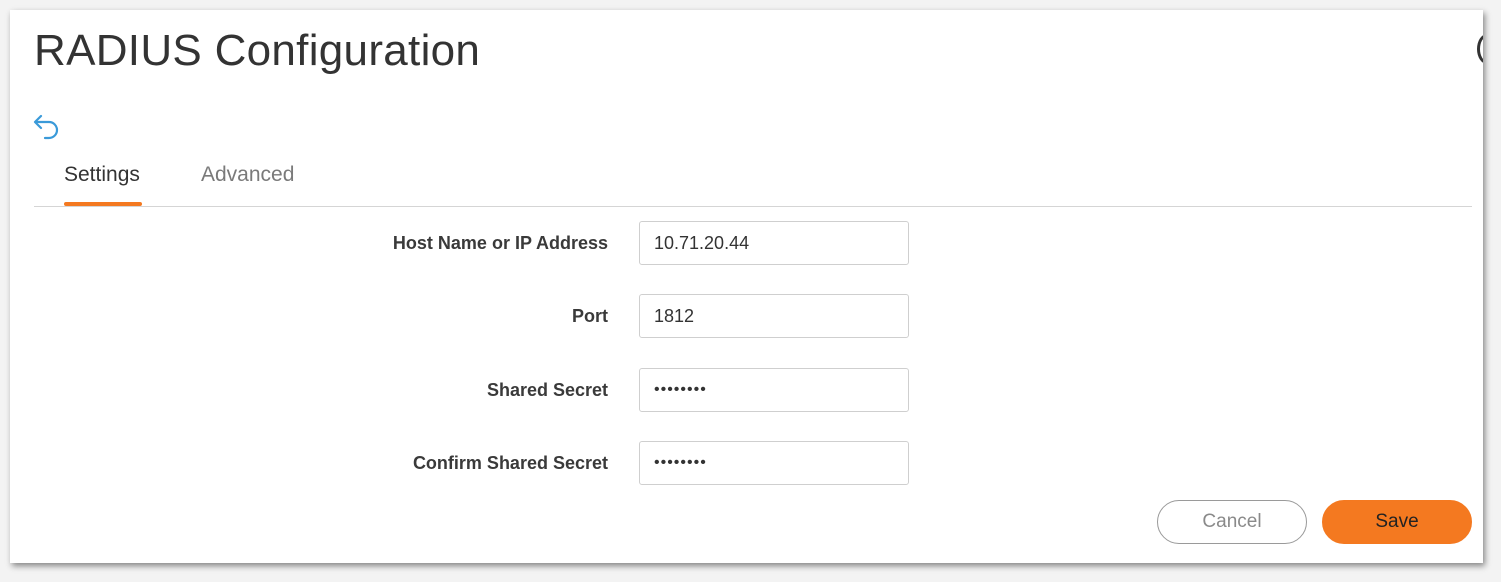  I want to click on save-button: Save, so click(1397, 522).